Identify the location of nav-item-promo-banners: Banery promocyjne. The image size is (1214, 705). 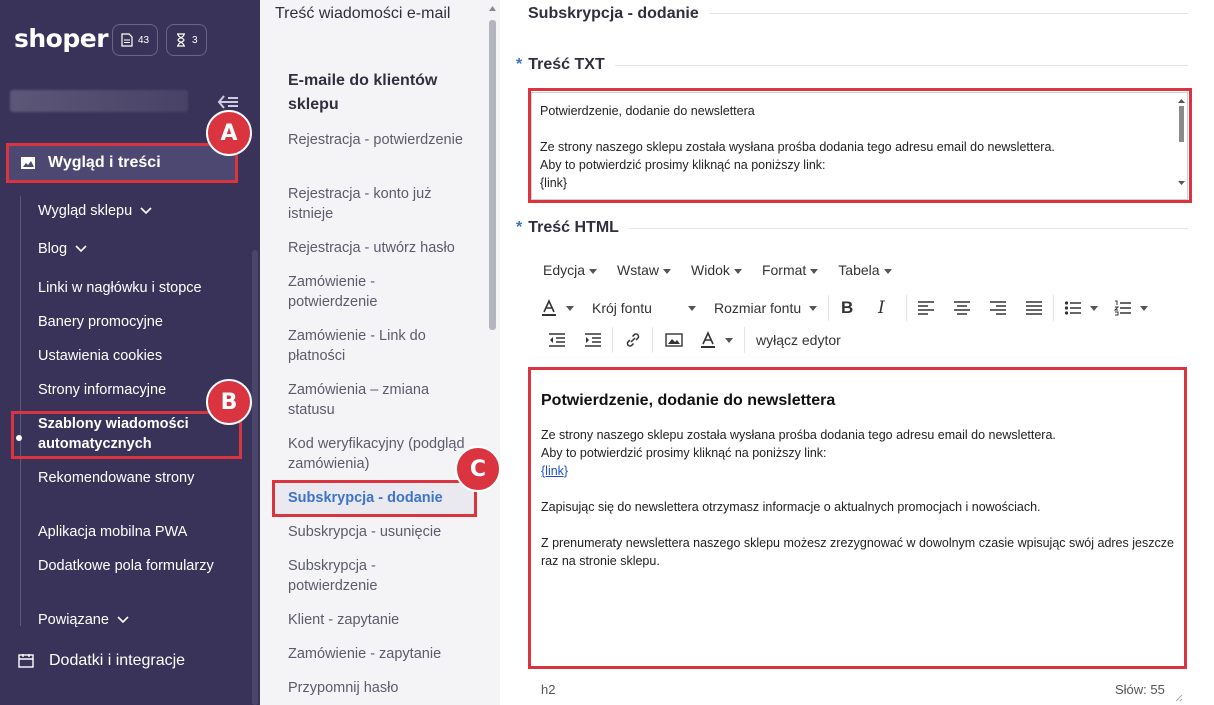
(128, 322).